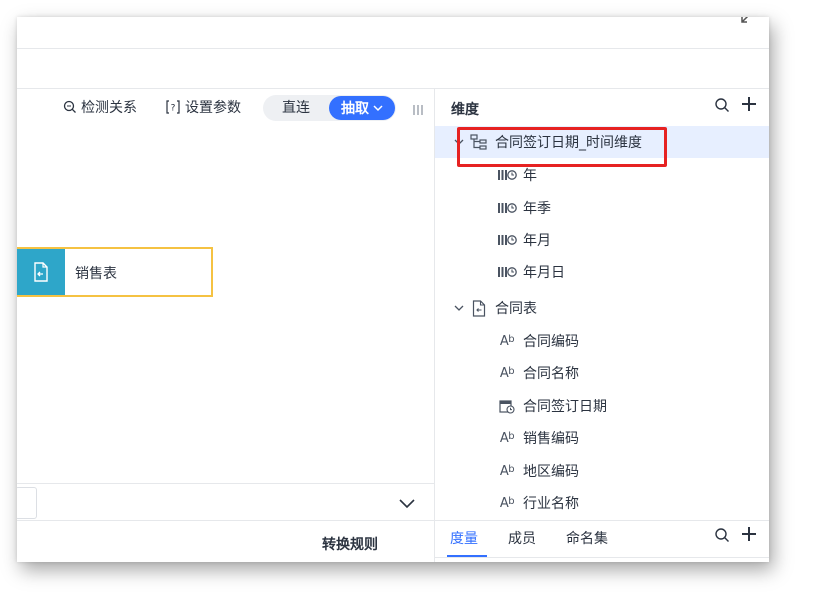 This screenshot has height=610, width=817. I want to click on tree-item-label: 年月, so click(537, 241).